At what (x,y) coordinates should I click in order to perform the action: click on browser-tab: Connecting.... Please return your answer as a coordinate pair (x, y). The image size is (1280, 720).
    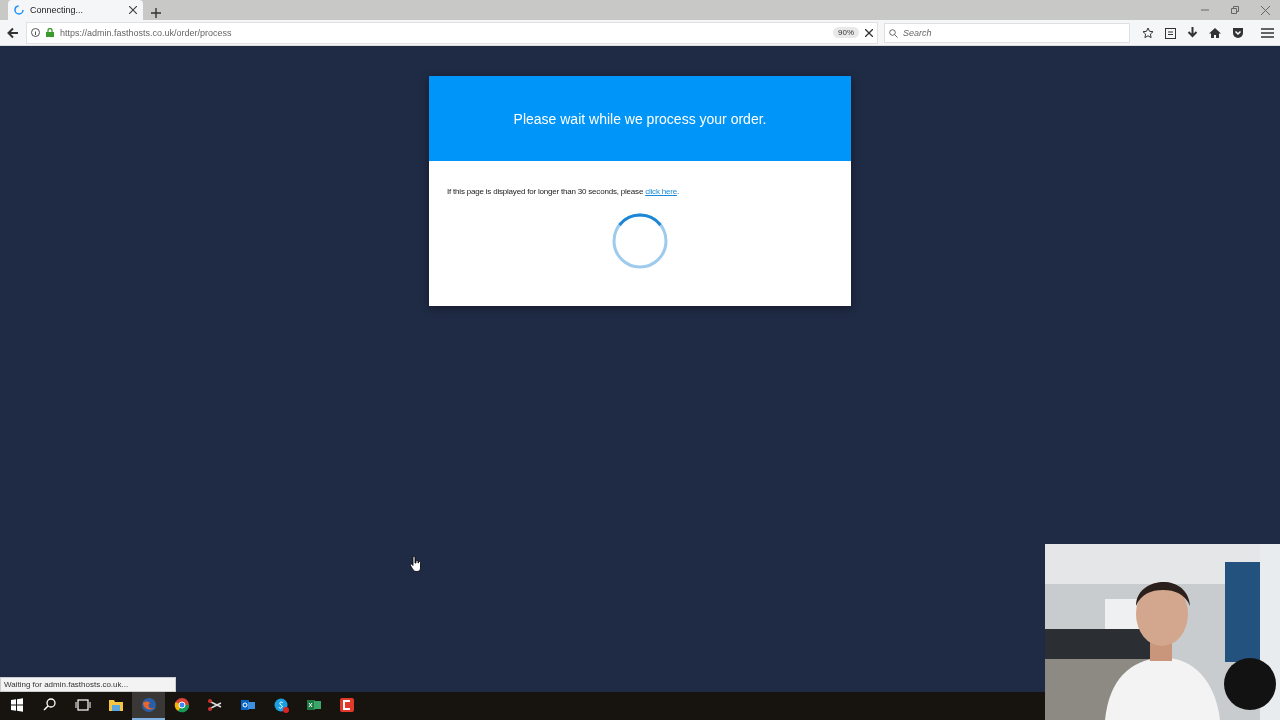
    Looking at the image, I should click on (75, 10).